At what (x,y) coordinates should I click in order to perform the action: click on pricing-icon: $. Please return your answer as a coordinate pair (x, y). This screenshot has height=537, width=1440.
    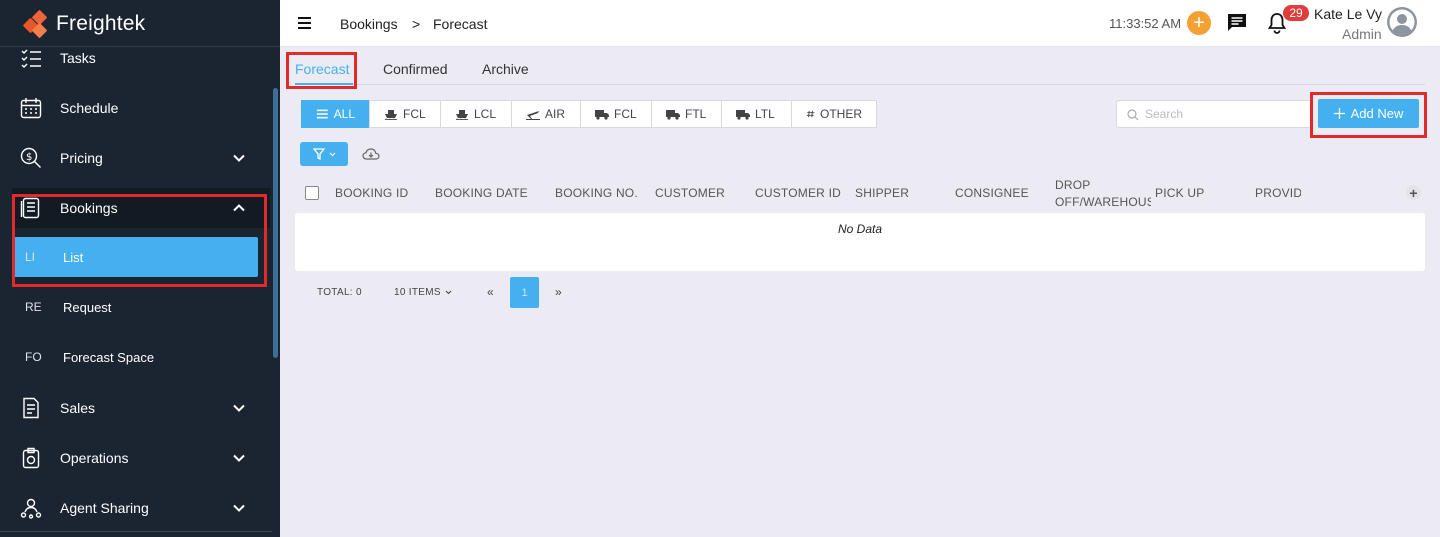
    Looking at the image, I should click on (31, 158).